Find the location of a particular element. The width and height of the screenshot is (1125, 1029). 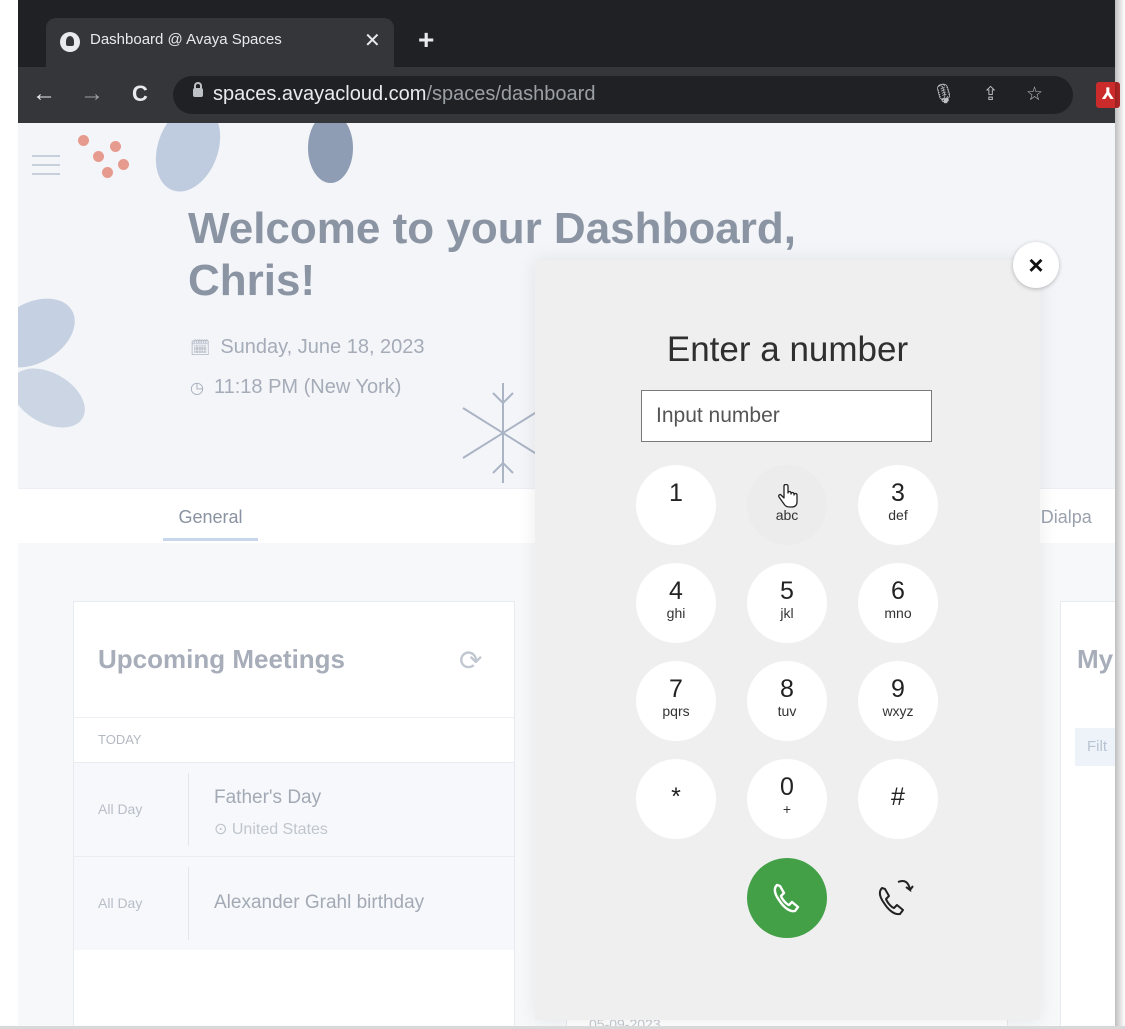

meeting-item: All Day Alexander Grahl birthday is located at coordinates (294, 903).